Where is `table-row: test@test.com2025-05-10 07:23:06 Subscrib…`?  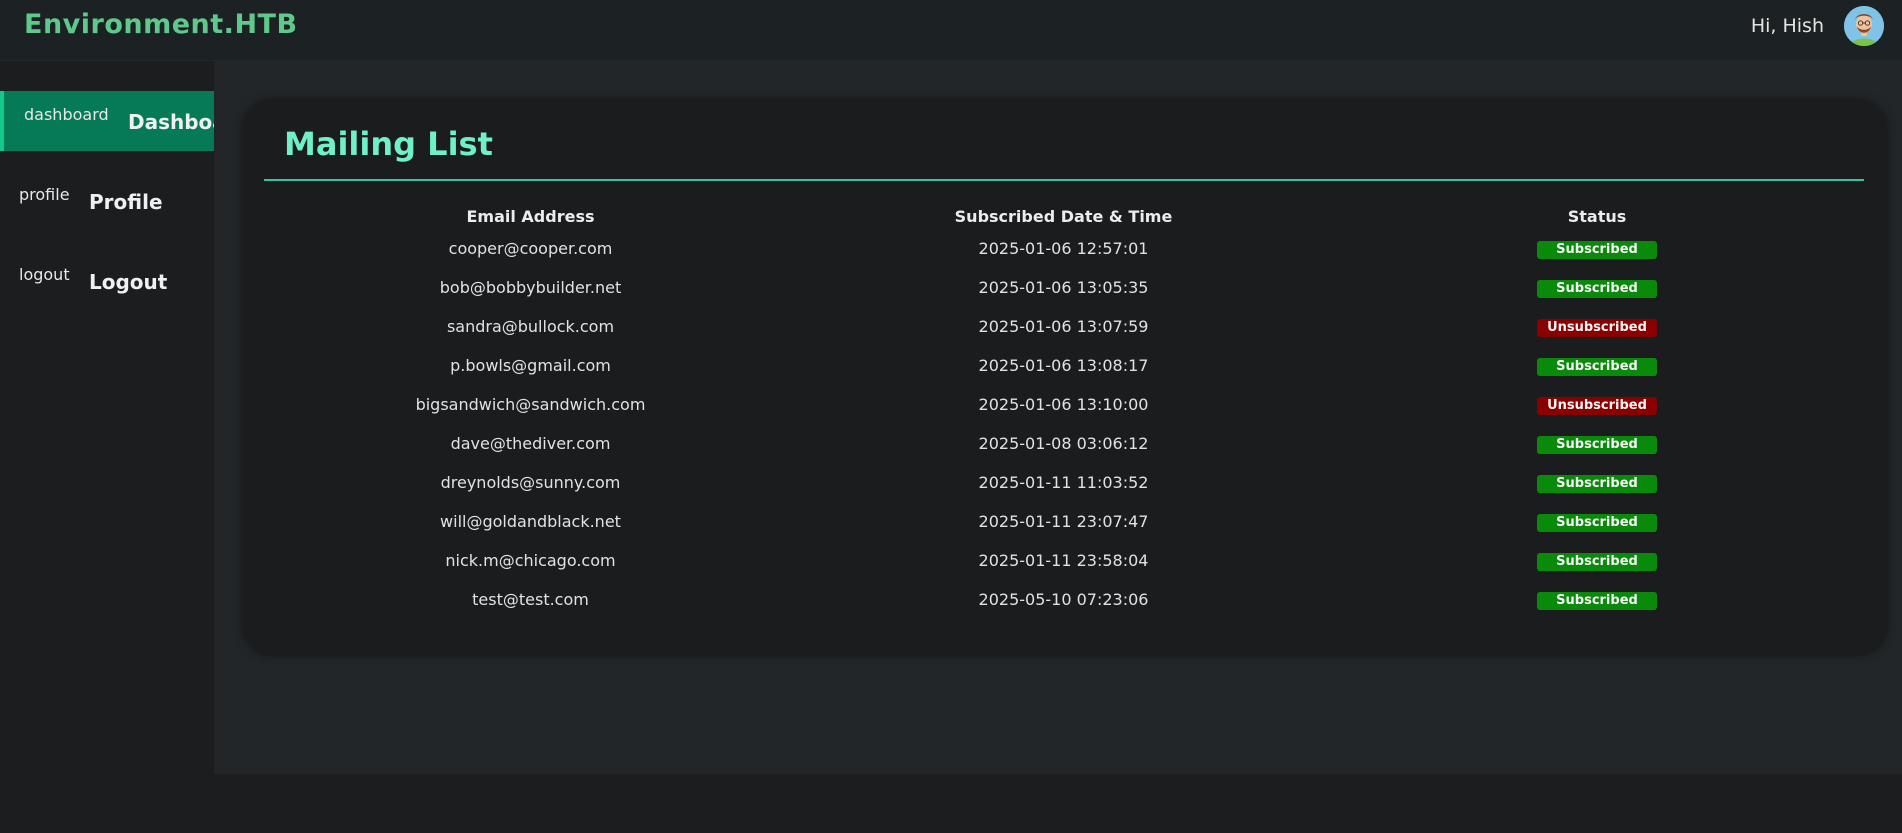
table-row: test@test.com2025-05-10 07:23:06 Subscrib… is located at coordinates (1064, 599).